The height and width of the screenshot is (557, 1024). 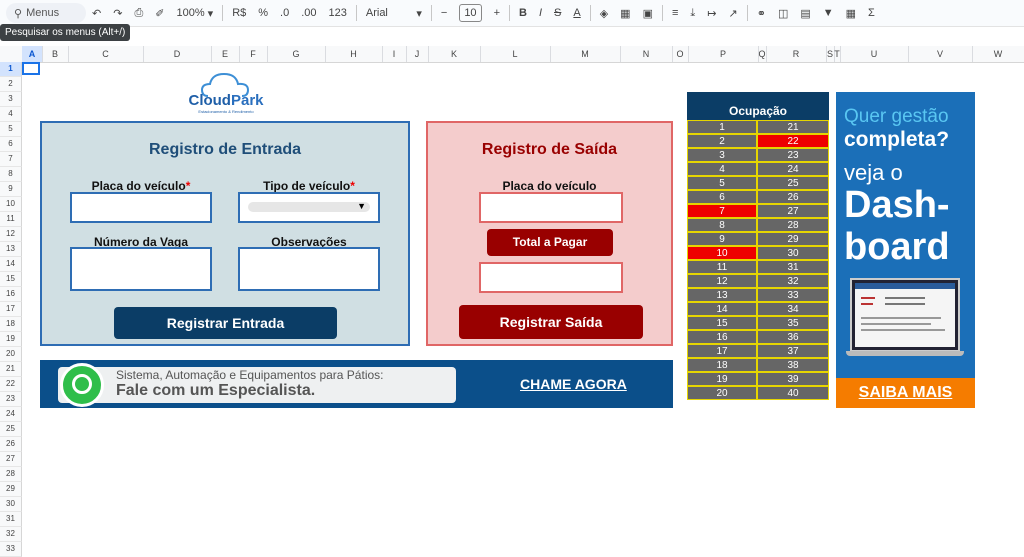 What do you see at coordinates (117, 13) in the screenshot?
I see `redo-icon: ↷` at bounding box center [117, 13].